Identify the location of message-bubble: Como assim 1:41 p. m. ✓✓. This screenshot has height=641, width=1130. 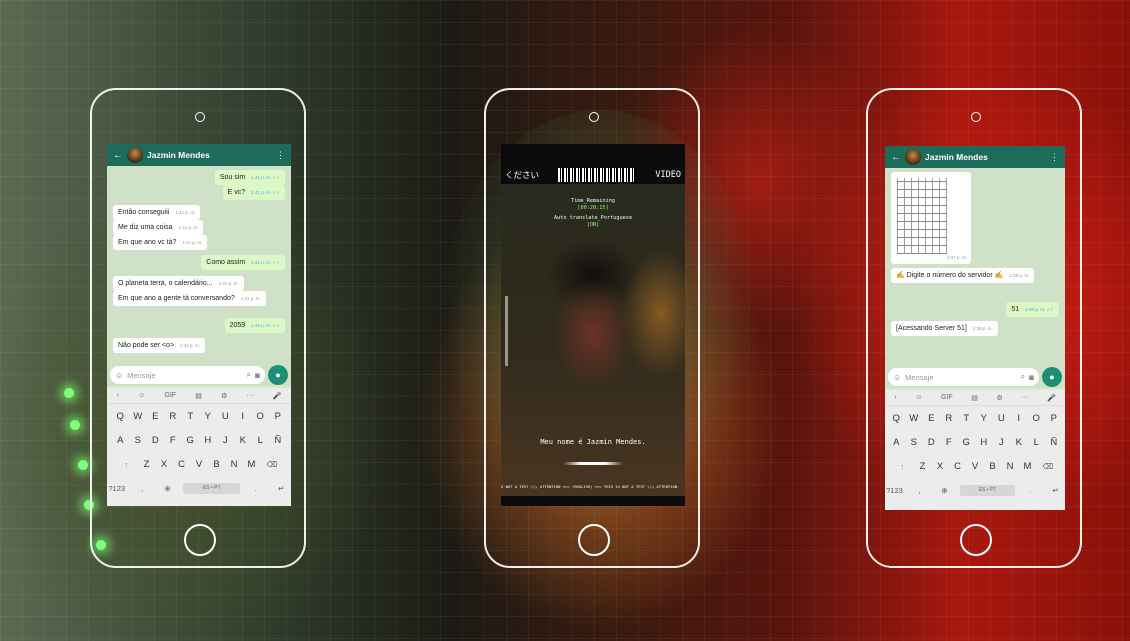
(243, 262).